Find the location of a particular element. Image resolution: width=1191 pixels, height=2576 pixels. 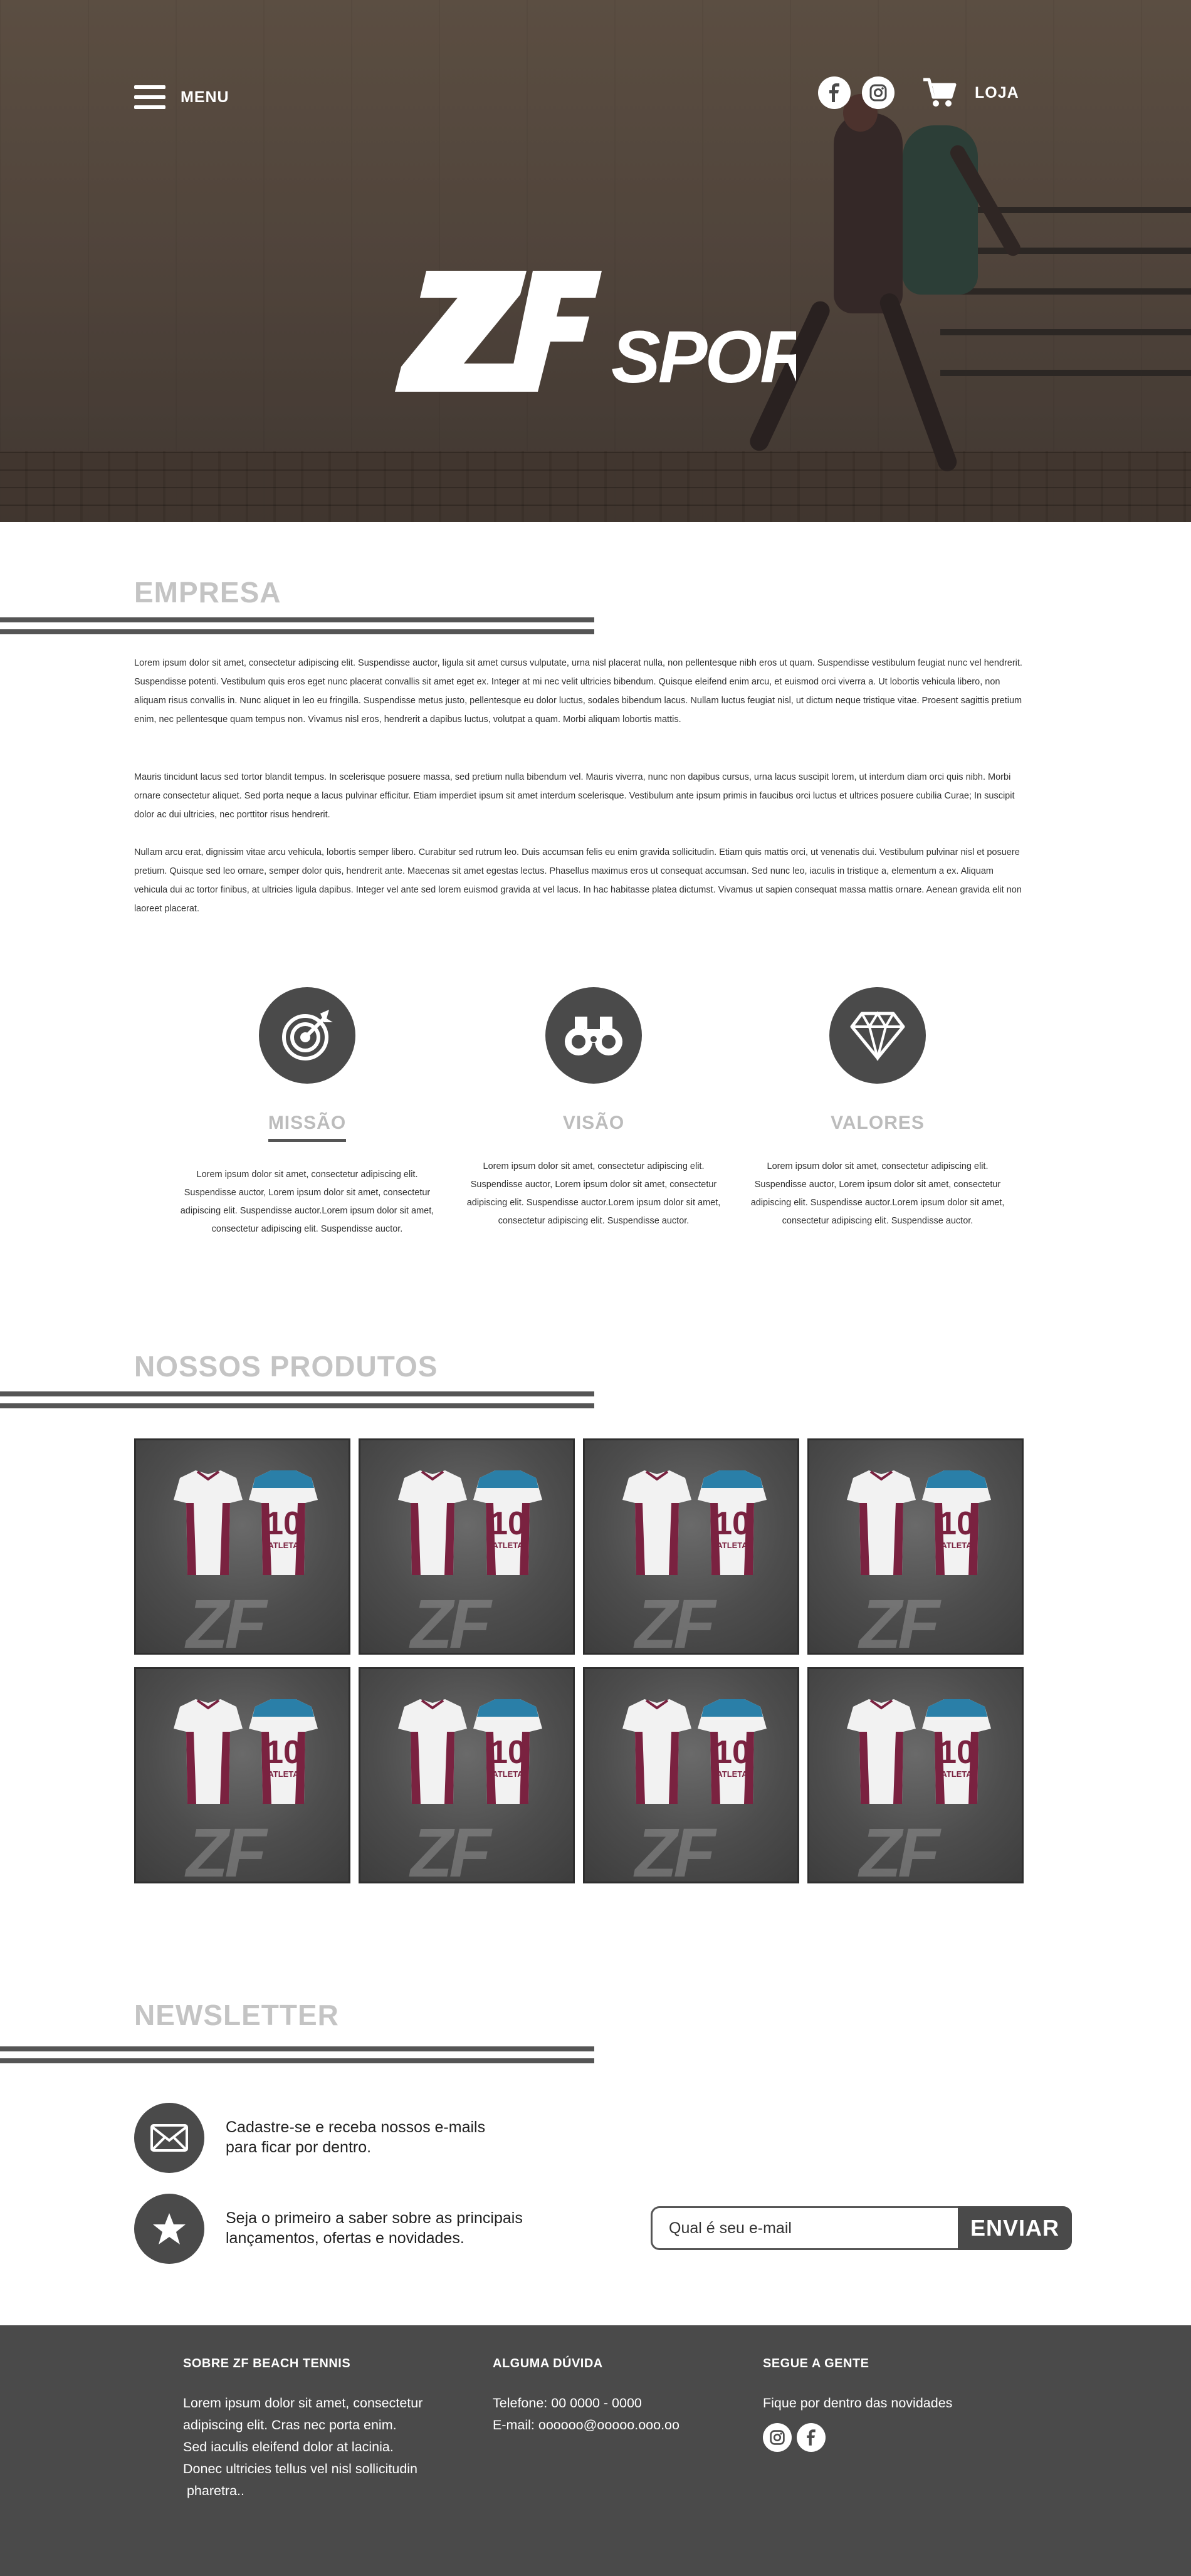

feature-title: MISSÃO is located at coordinates (307, 1127).